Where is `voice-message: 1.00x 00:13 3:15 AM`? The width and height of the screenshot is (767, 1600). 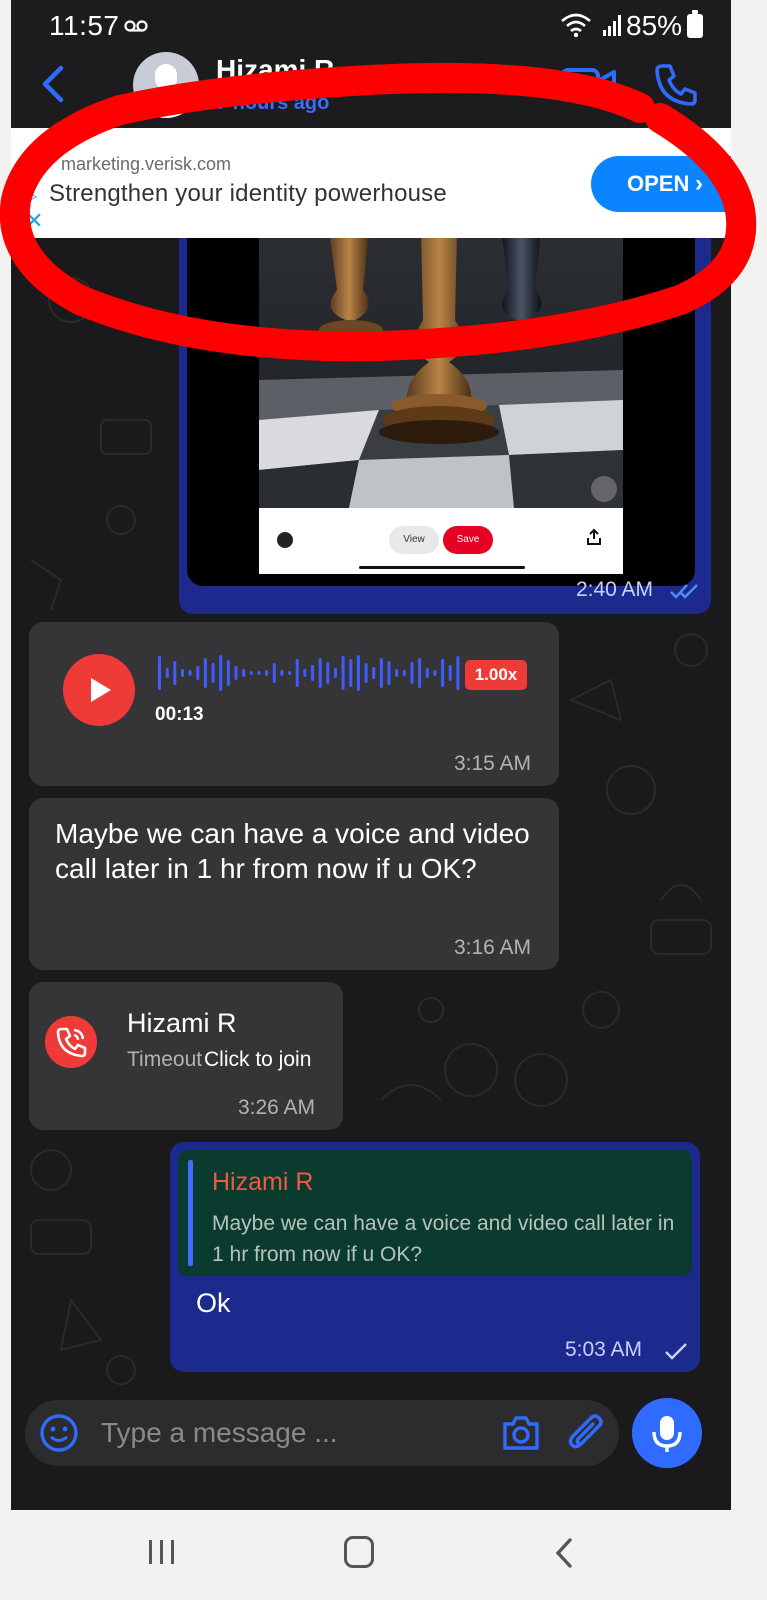
voice-message: 1.00x 00:13 3:15 AM is located at coordinates (294, 704).